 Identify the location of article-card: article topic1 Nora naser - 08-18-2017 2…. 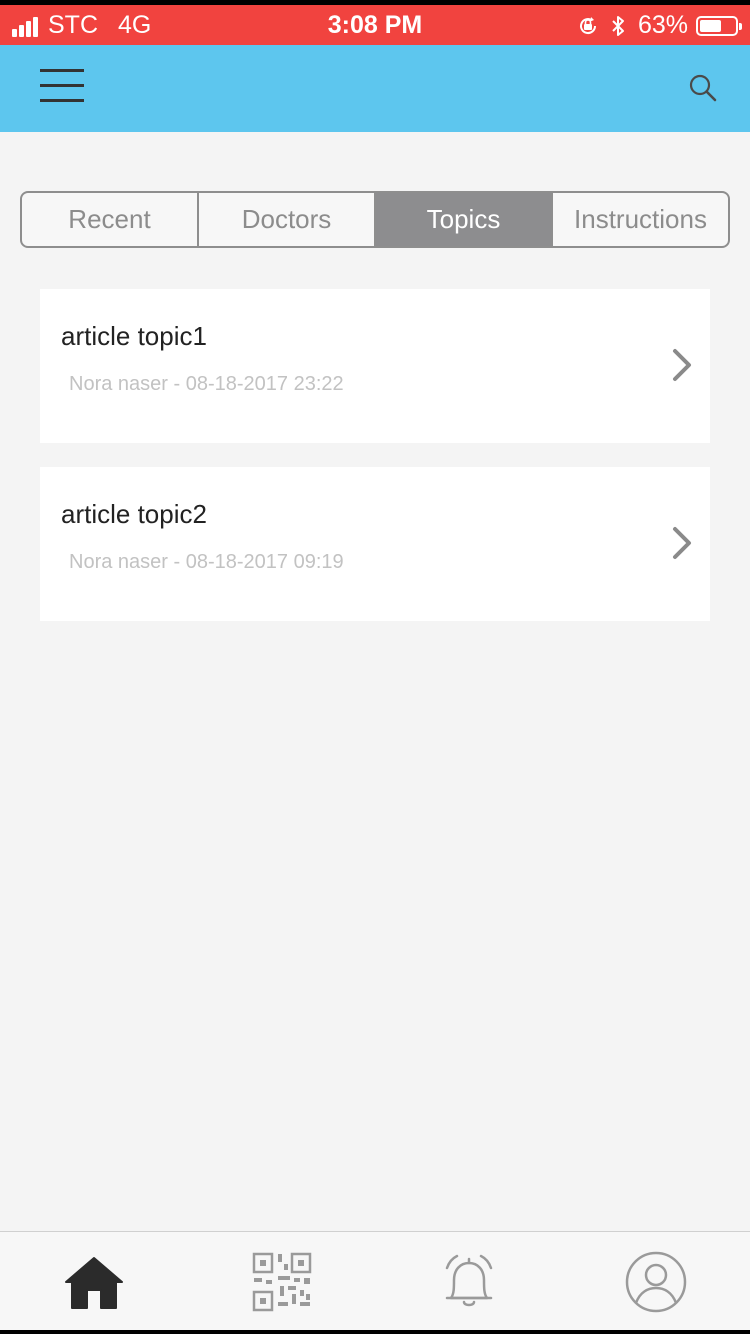
(375, 366).